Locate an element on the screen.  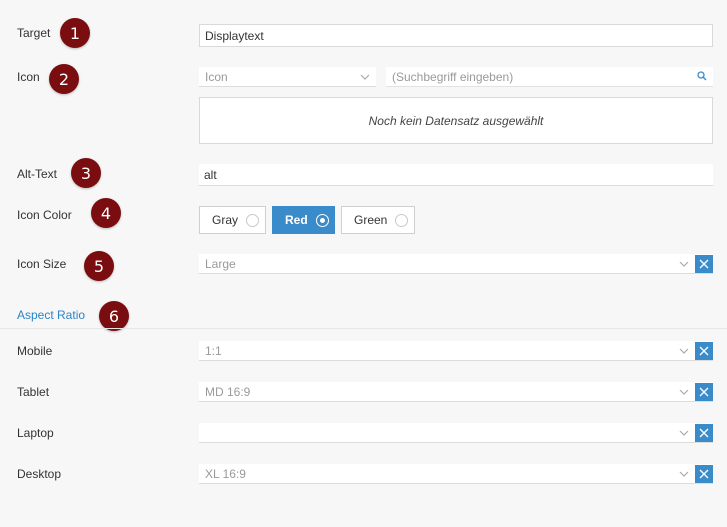
mobile-ratio-select: 1:1 is located at coordinates (456, 351).